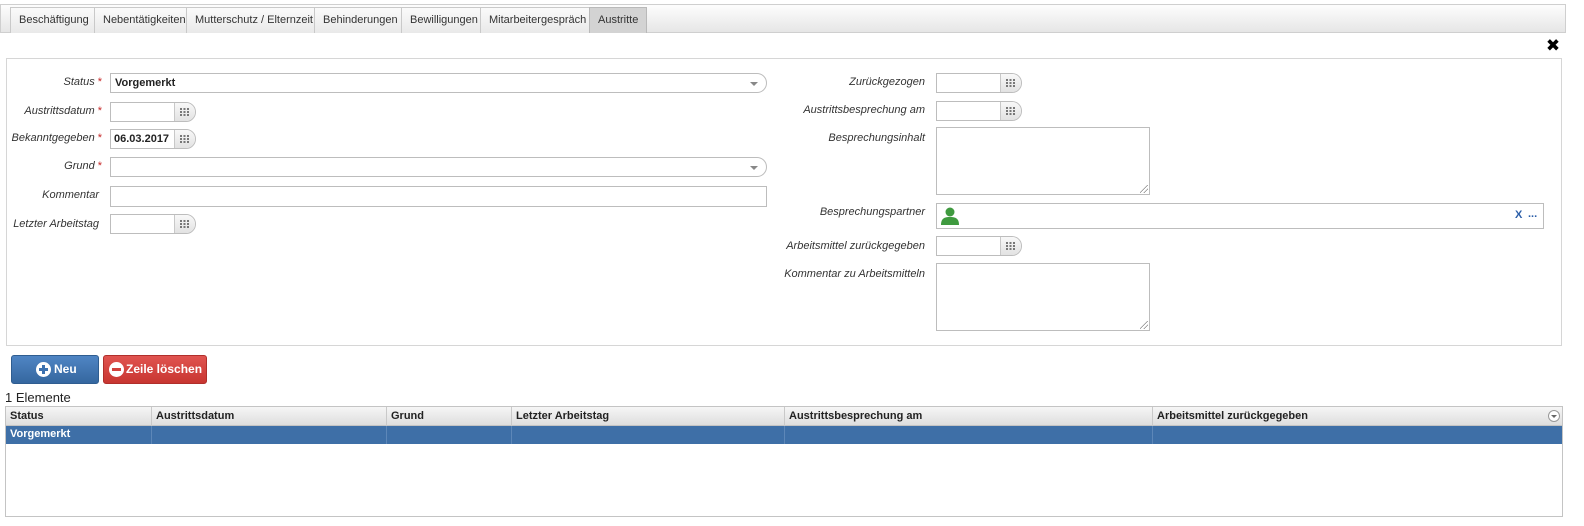 This screenshot has width=1584, height=526. I want to click on arbeitsmittel-field, so click(979, 246).